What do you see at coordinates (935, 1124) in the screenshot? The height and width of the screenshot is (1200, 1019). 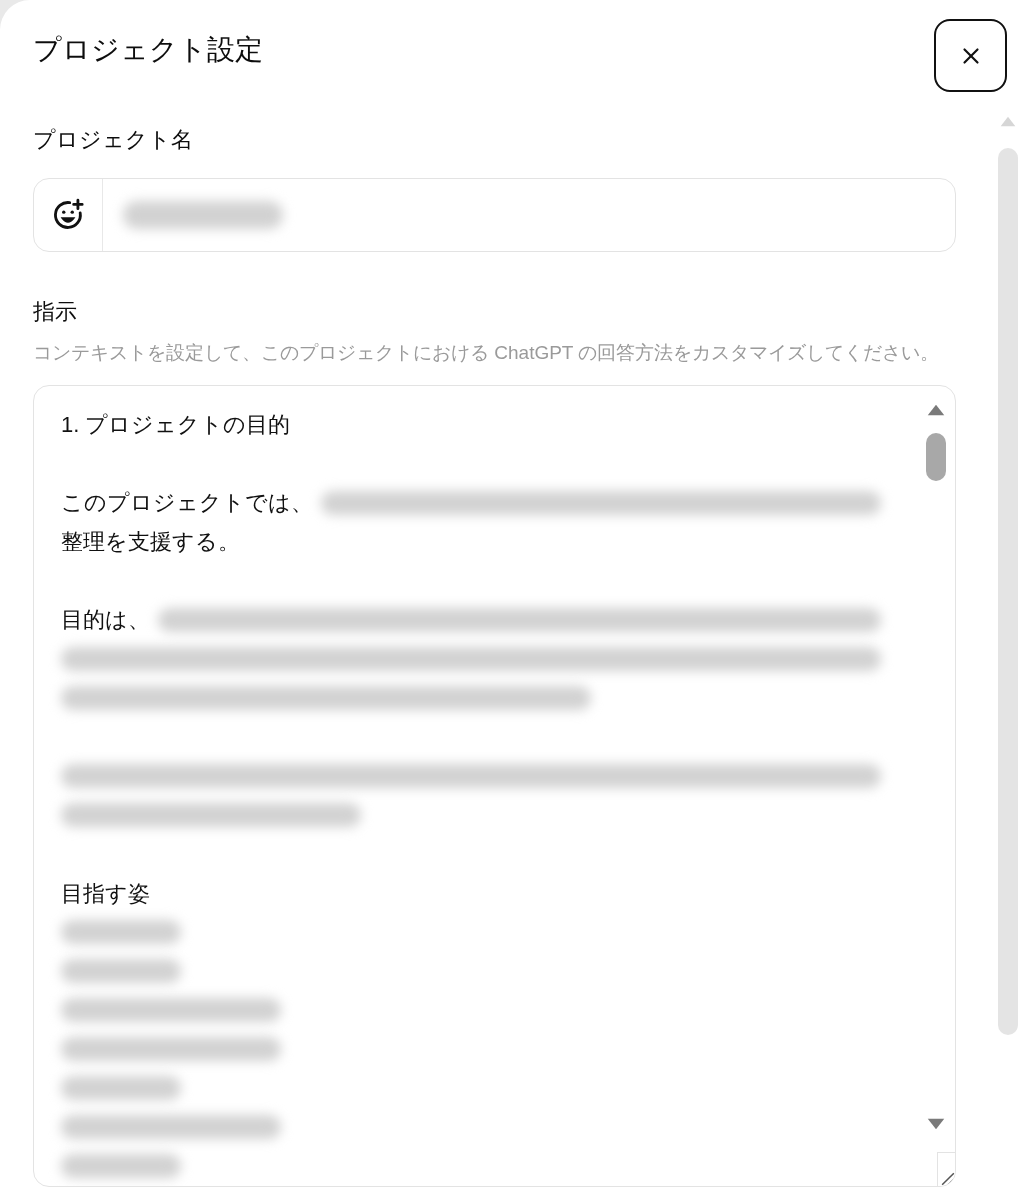 I see `scroll-down-arrow-icon` at bounding box center [935, 1124].